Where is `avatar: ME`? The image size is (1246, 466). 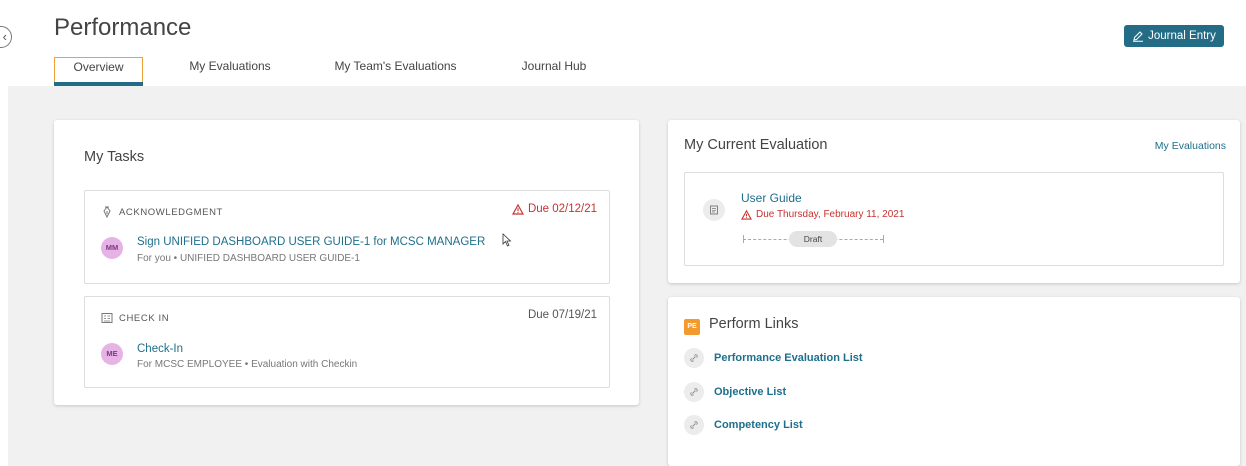
avatar: ME is located at coordinates (112, 354).